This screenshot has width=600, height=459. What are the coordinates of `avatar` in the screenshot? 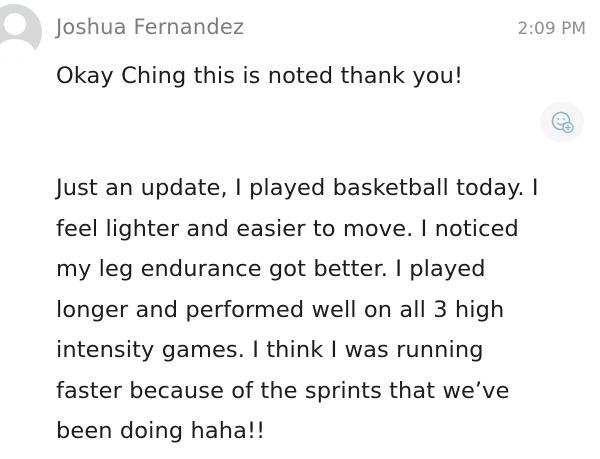 It's located at (21, 32).